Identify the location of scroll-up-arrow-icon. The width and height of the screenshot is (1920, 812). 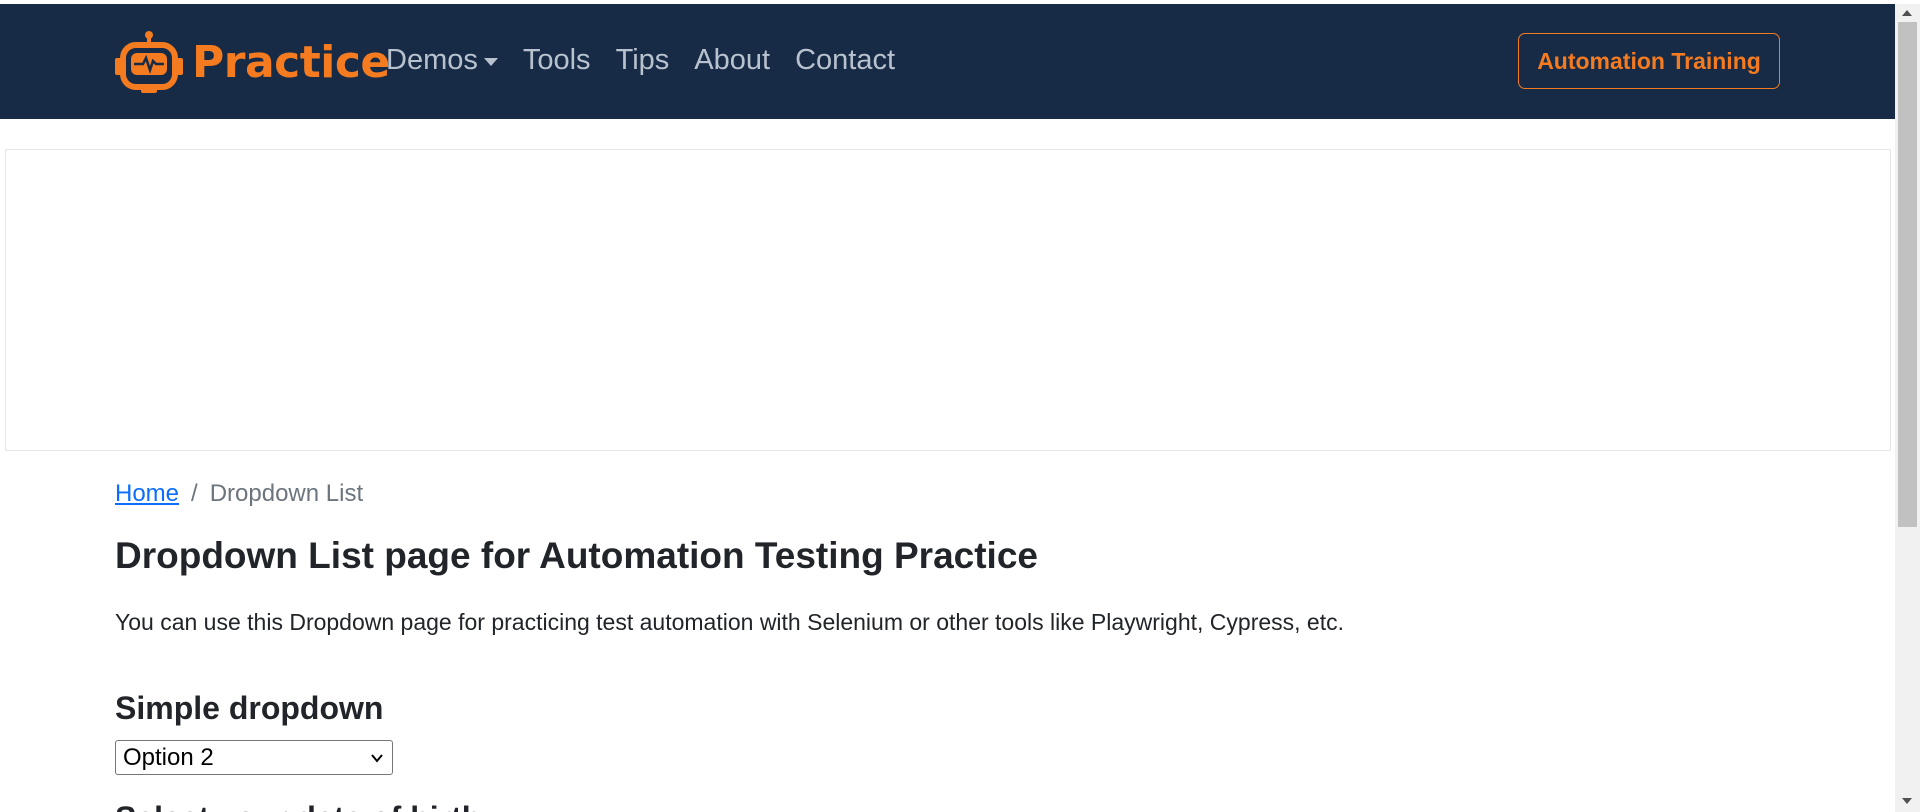
(1907, 13).